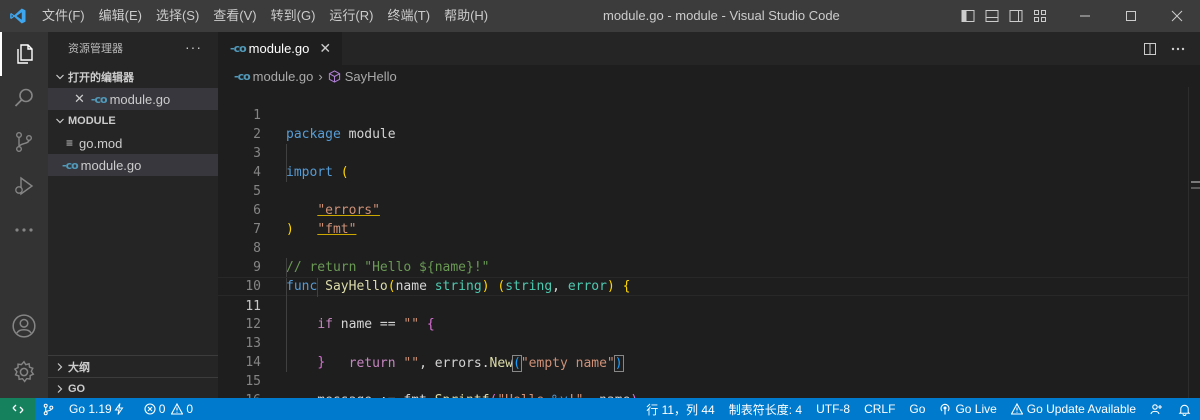 The image size is (1200, 420). Describe the element at coordinates (1178, 48) in the screenshot. I see `editor-more-actions-icon` at that location.